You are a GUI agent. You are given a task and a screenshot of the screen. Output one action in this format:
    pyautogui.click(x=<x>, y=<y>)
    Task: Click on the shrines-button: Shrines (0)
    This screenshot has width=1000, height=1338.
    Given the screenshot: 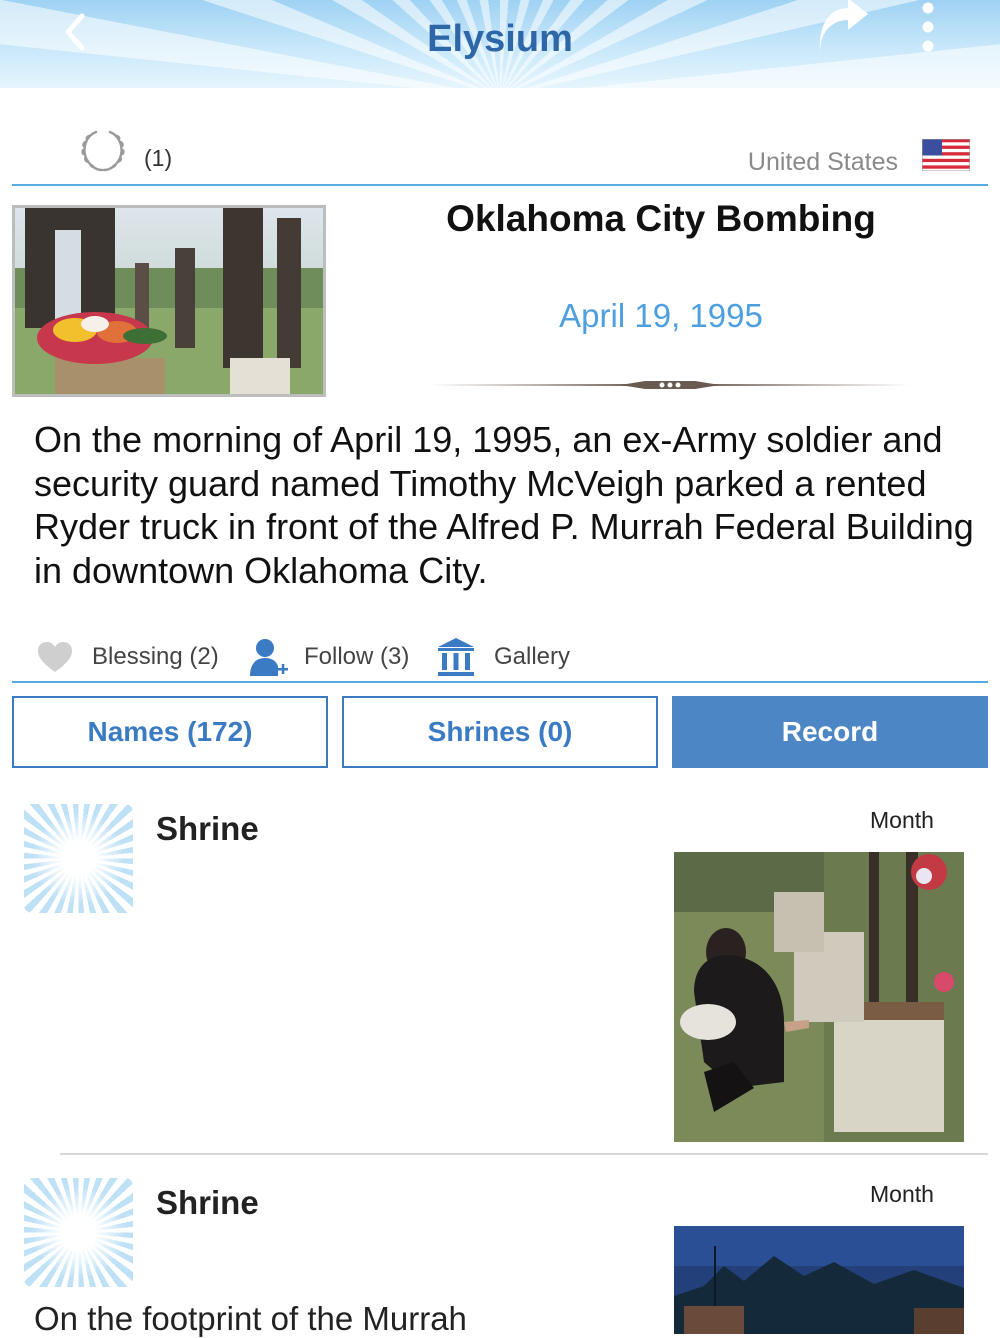 What is the action you would take?
    pyautogui.click(x=500, y=732)
    